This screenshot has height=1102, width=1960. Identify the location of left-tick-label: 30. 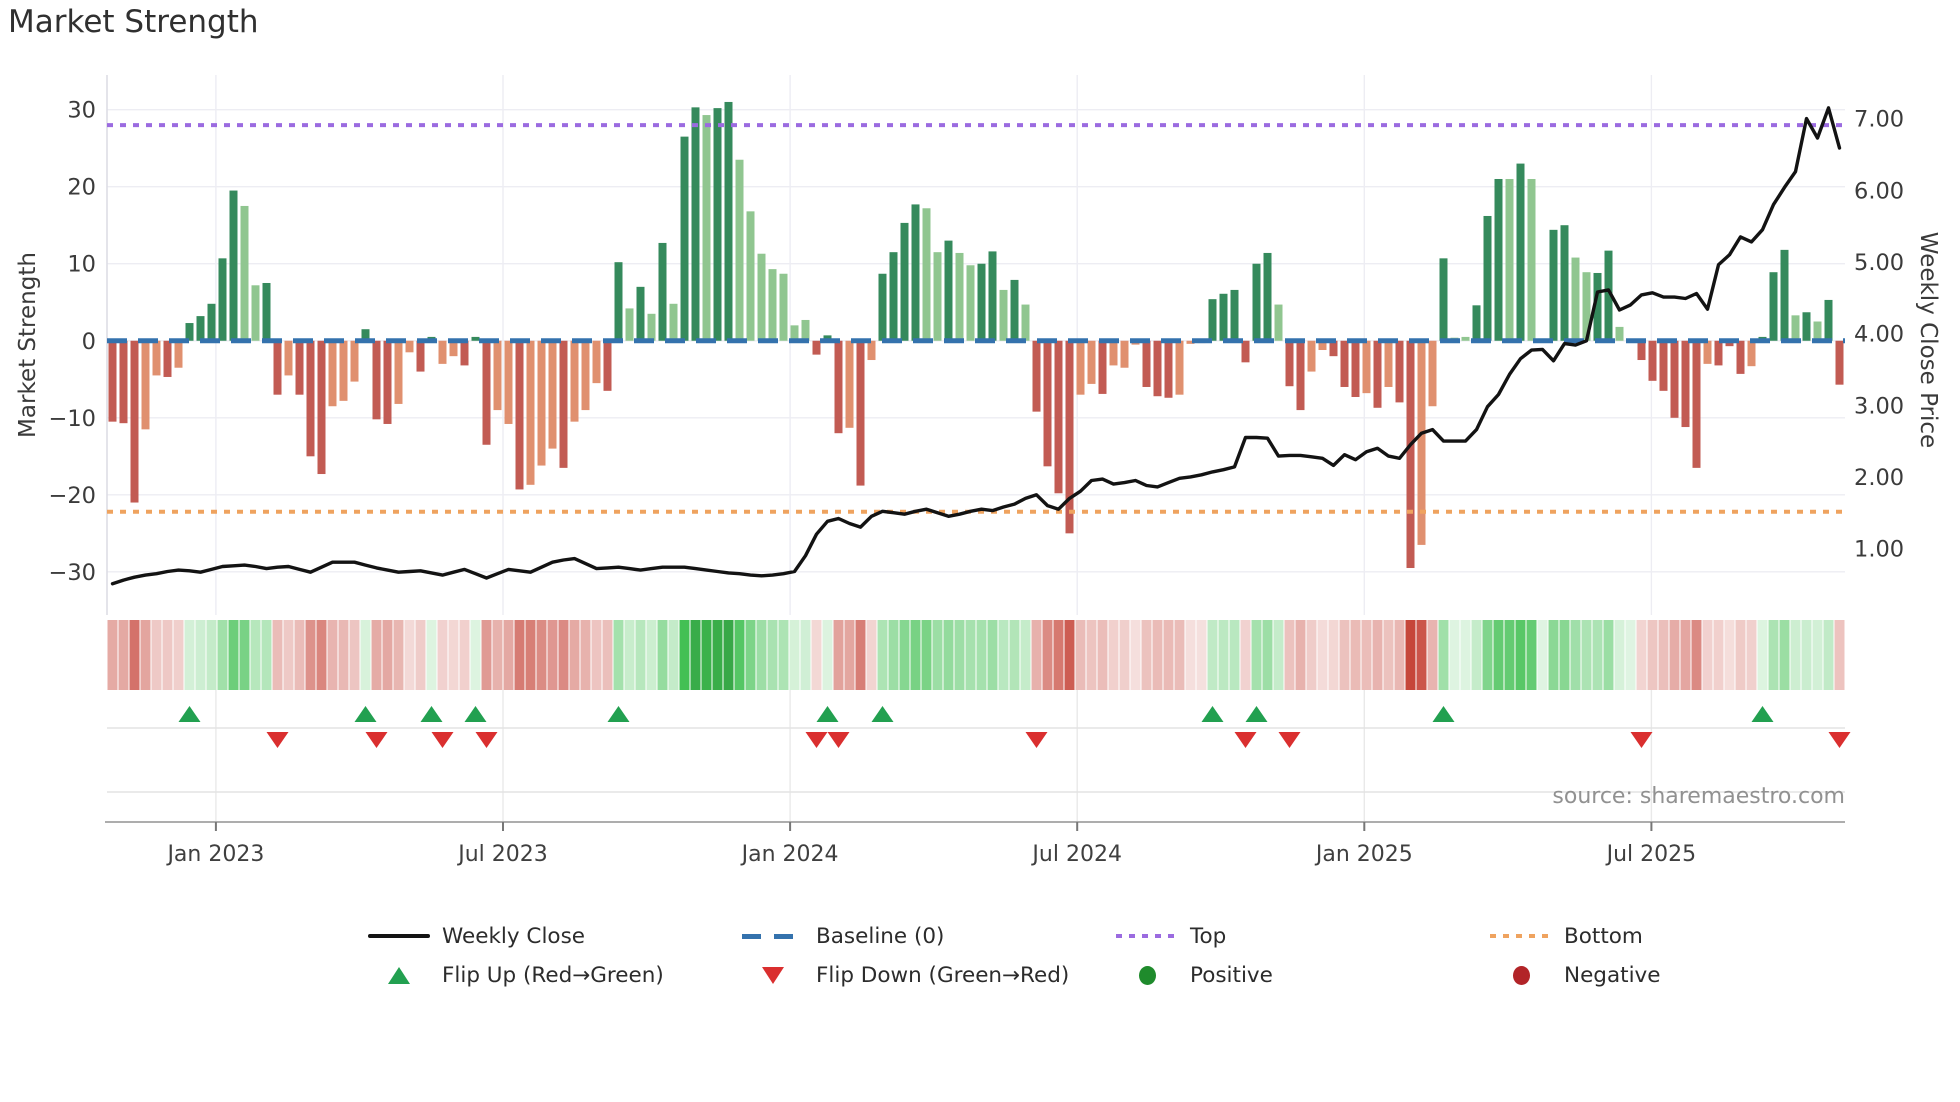
(81, 111).